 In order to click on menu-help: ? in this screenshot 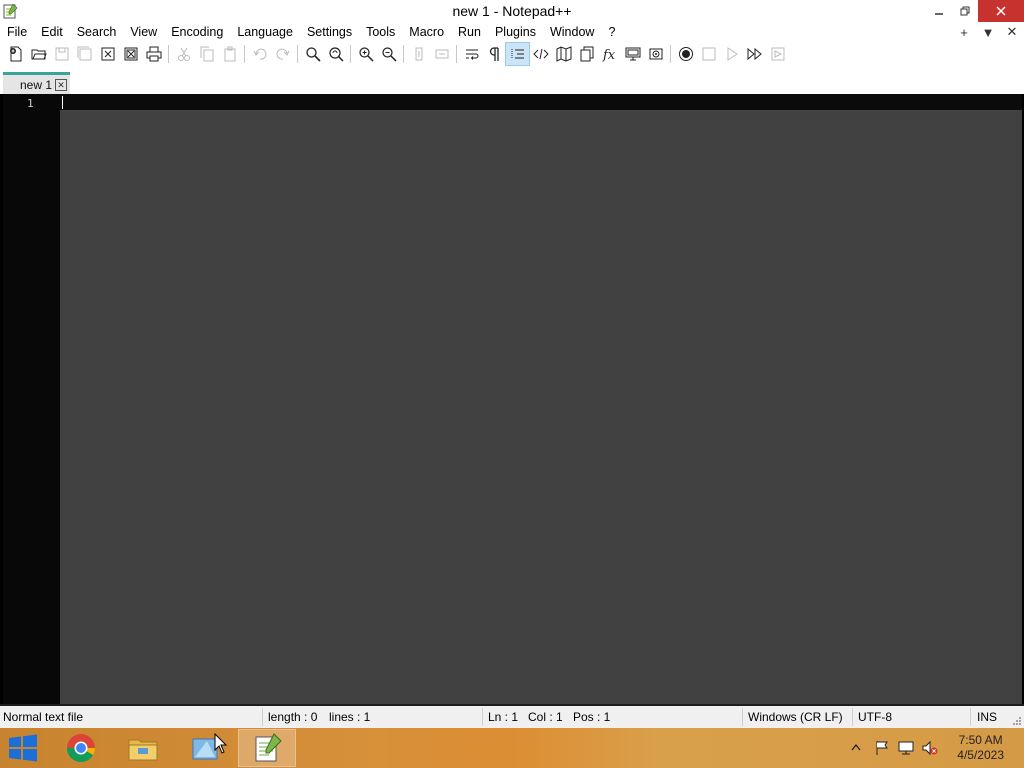, I will do `click(611, 32)`.